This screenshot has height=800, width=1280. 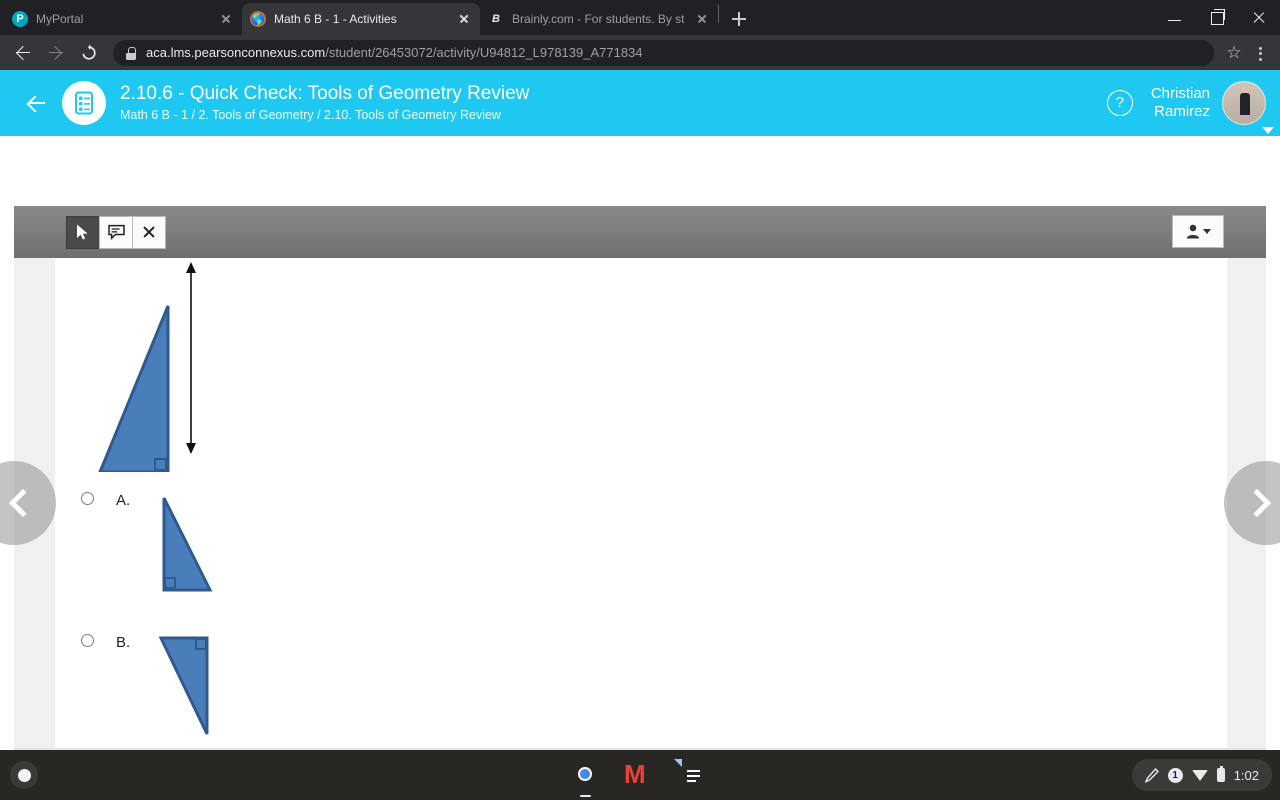 I want to click on bookmark-star-icon: ☆, so click(x=1234, y=53).